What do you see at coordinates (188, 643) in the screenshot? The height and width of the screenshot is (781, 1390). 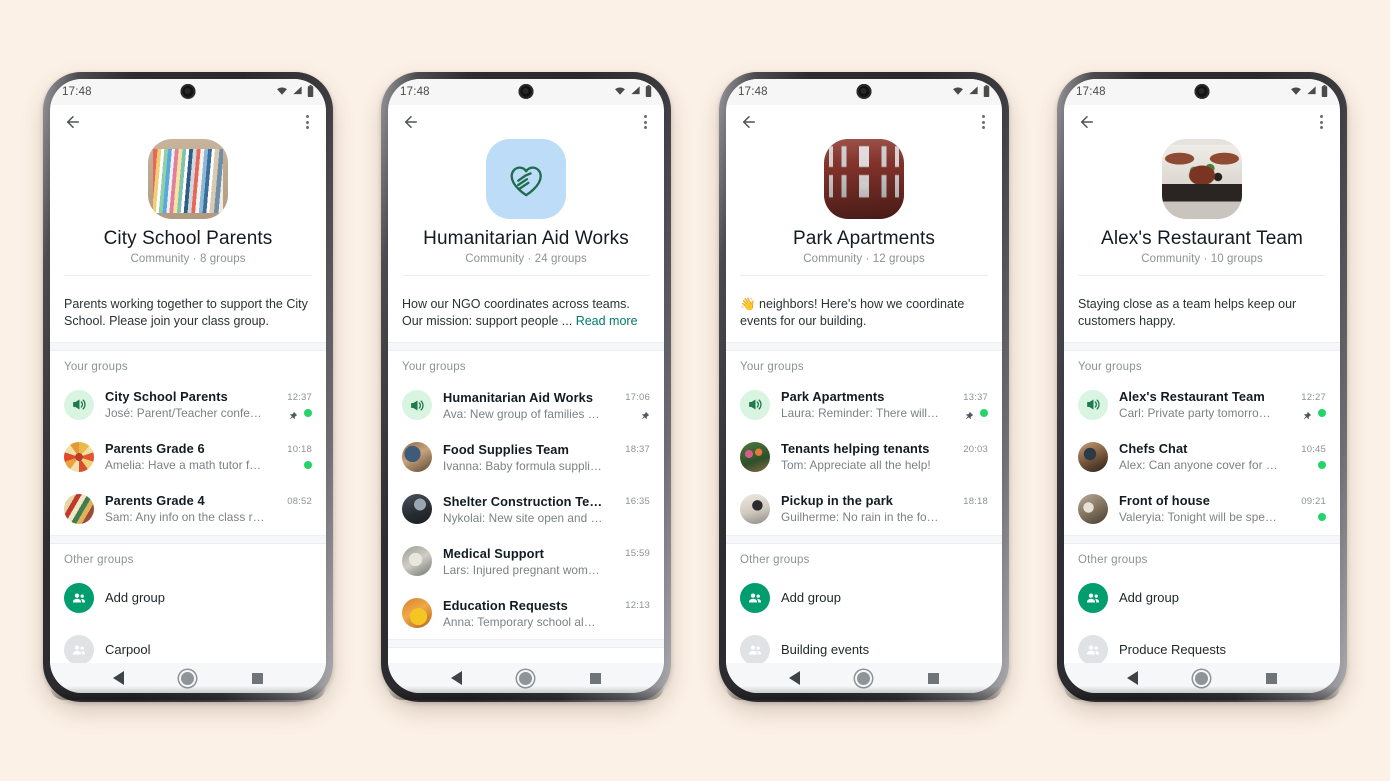 I see `other-group-item: Carpool` at bounding box center [188, 643].